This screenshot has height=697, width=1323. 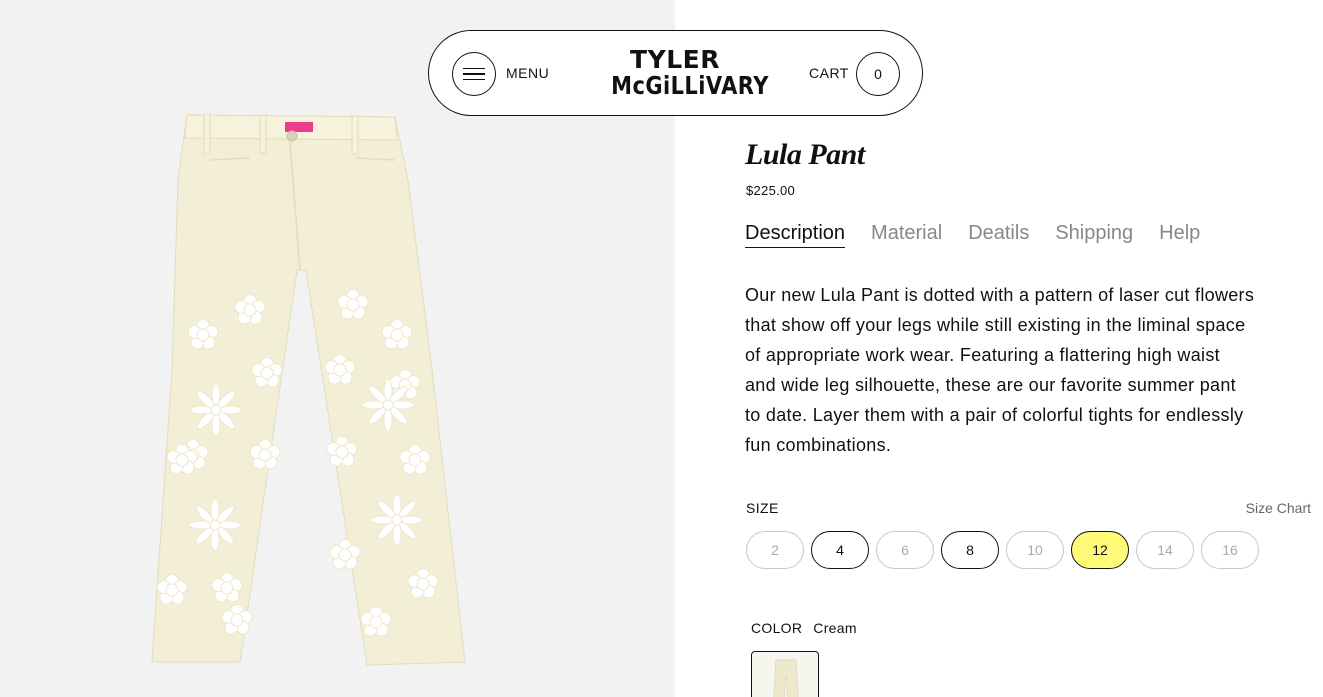 I want to click on menu-label: MENU, so click(x=527, y=73).